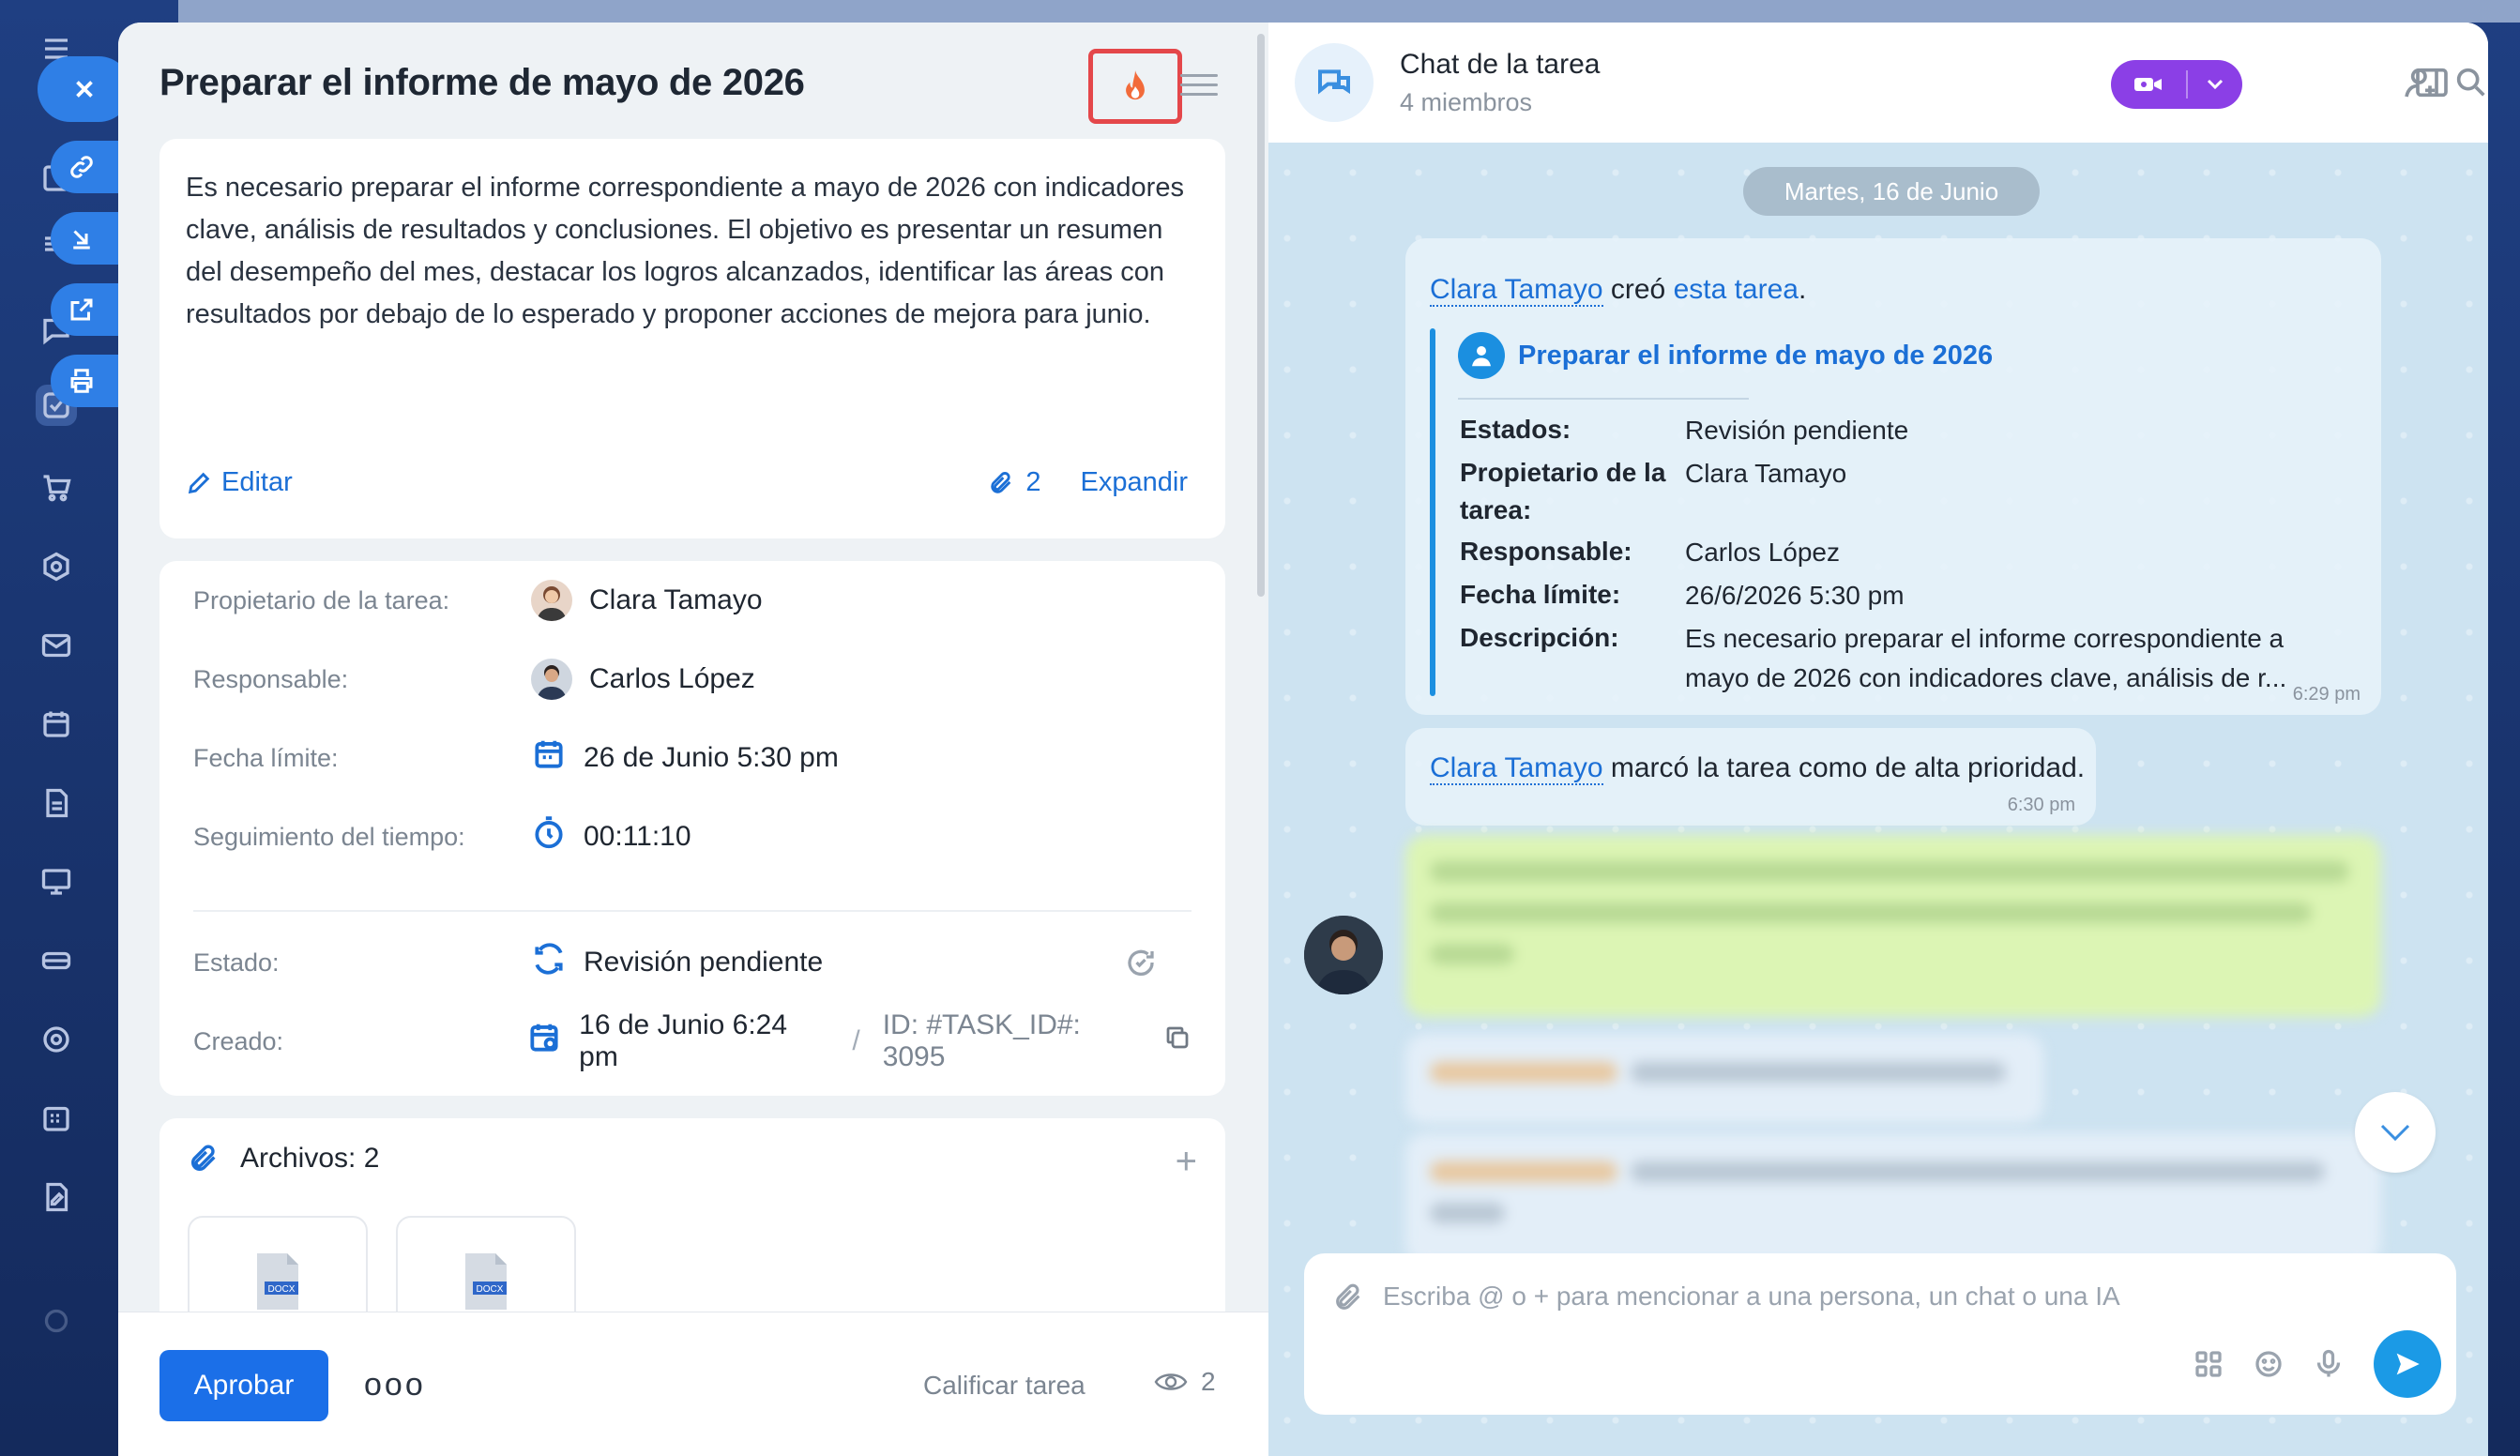 Image resolution: width=2520 pixels, height=1456 pixels. I want to click on task-footer: Aprobar ooo Calificar tarea 2, so click(693, 1384).